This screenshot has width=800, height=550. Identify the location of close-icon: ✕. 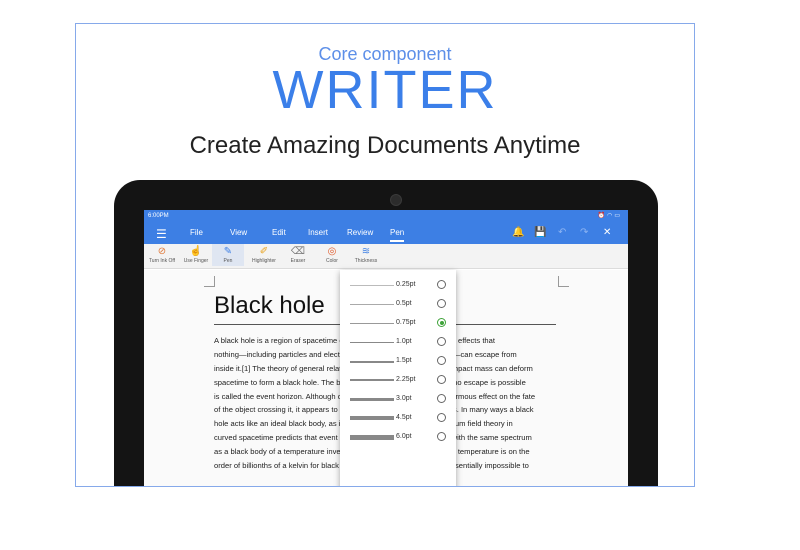
(607, 232).